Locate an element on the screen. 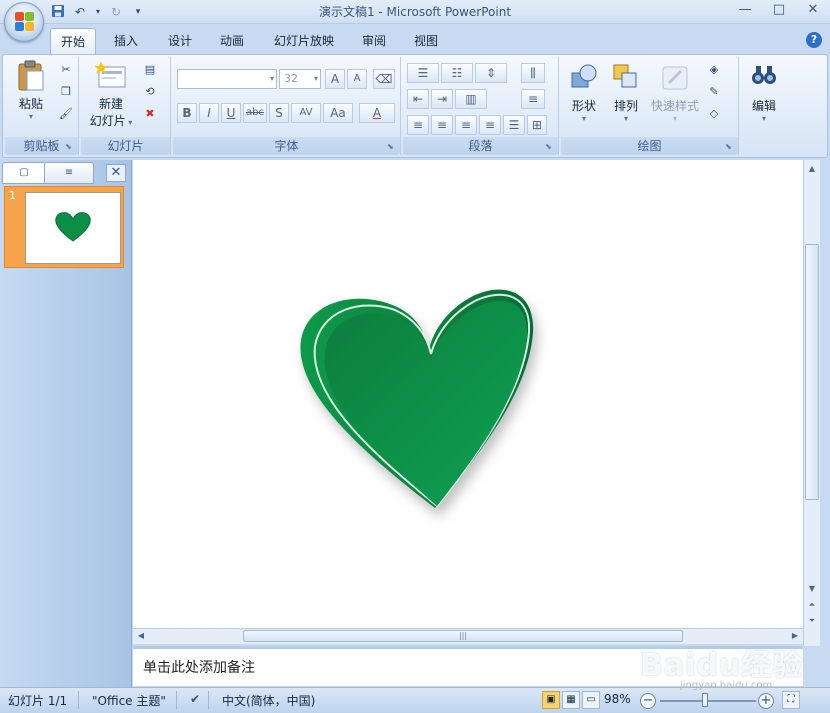 The width and height of the screenshot is (830, 713). tab-slides: ▢ is located at coordinates (24, 173).